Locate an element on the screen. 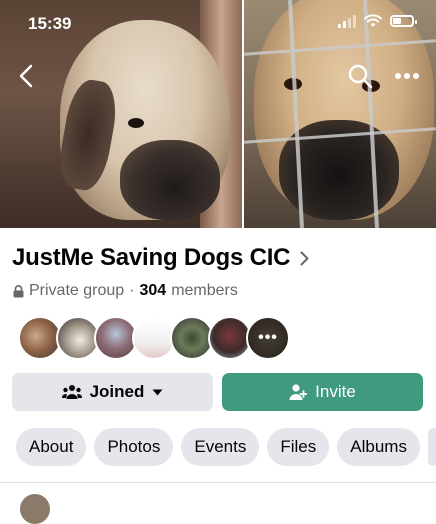  more-members-avatar: ••• is located at coordinates (268, 338).